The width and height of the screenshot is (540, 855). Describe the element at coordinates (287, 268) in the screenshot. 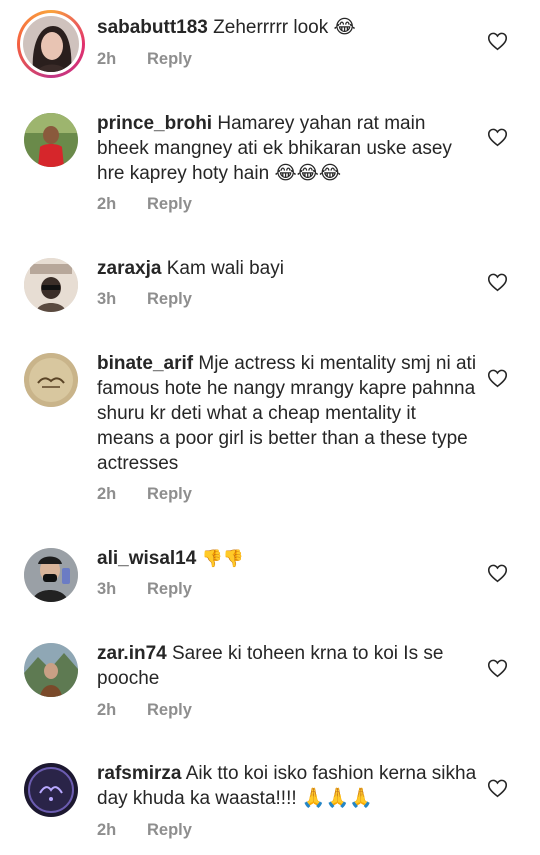

I see `comment-text: zaraxja Kam wali bayi` at that location.